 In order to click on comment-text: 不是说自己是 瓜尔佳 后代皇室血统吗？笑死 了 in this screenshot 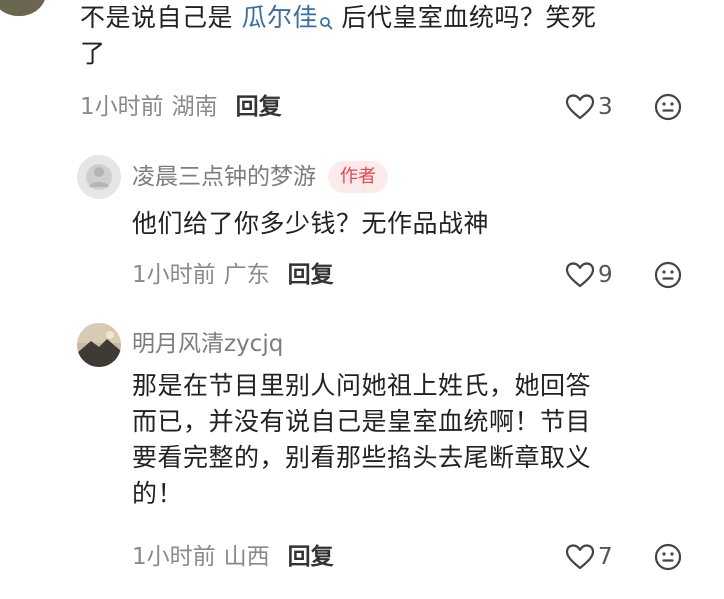, I will do `click(395, 36)`.